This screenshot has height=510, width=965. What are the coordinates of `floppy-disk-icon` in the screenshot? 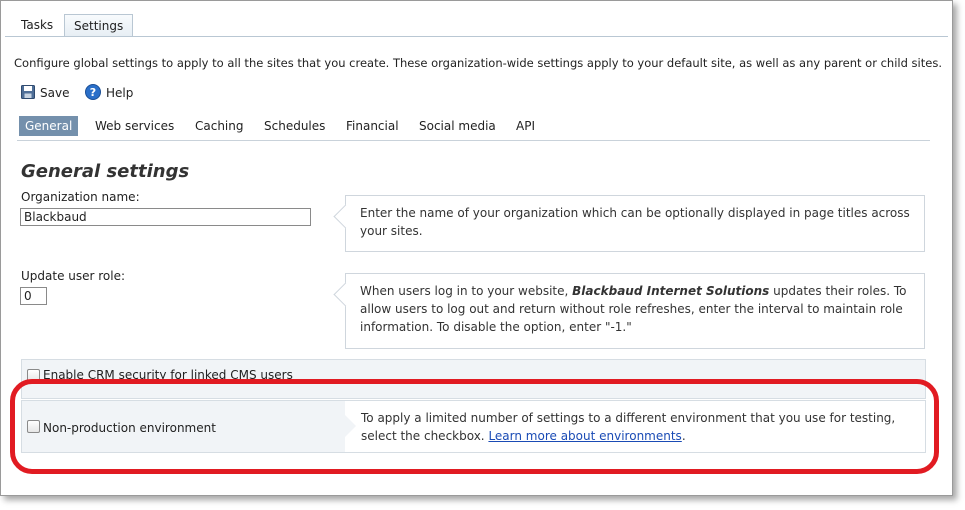 It's located at (28, 93).